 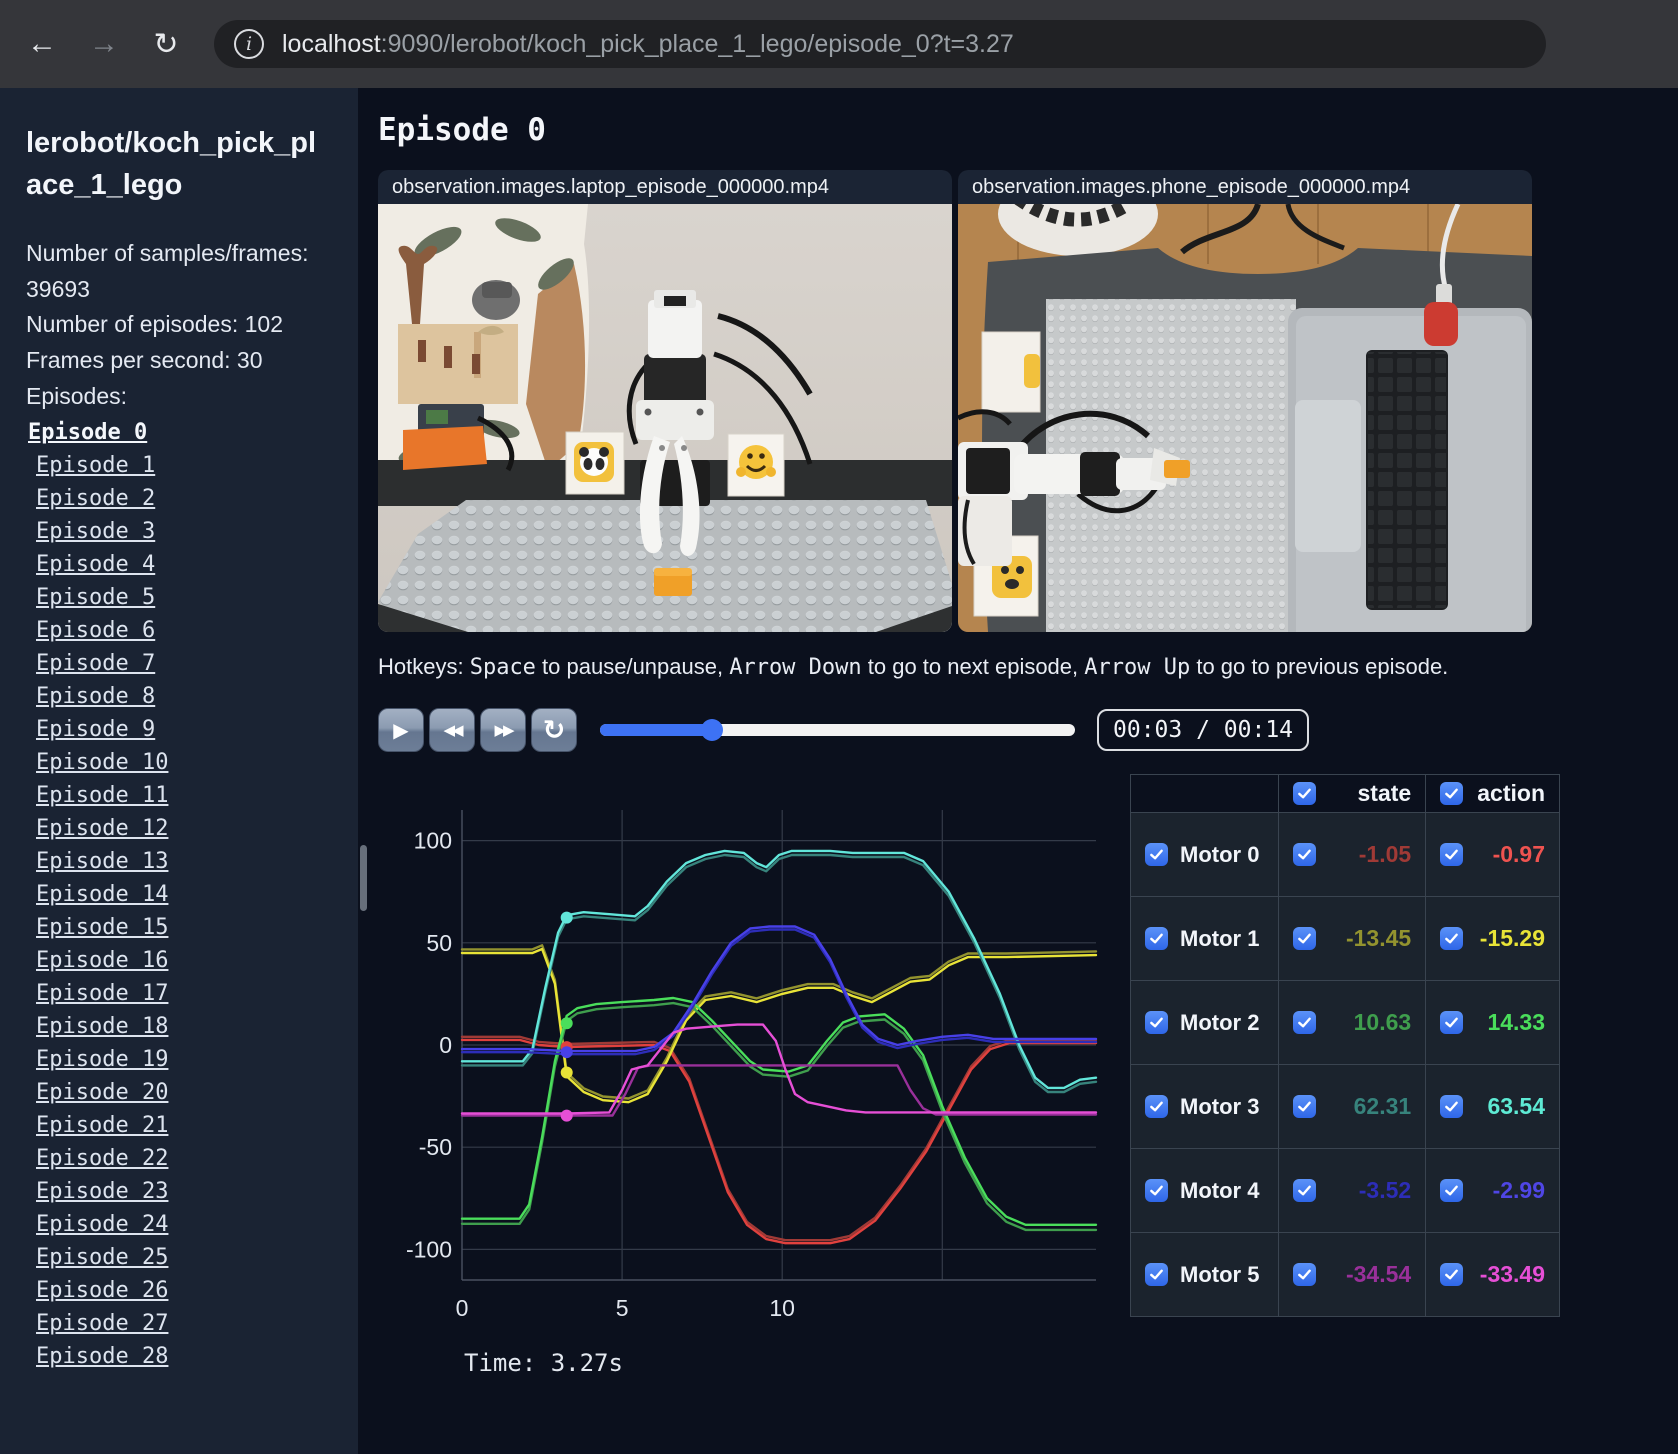 I want to click on motor-1-state-checkbox, so click(x=1304, y=938).